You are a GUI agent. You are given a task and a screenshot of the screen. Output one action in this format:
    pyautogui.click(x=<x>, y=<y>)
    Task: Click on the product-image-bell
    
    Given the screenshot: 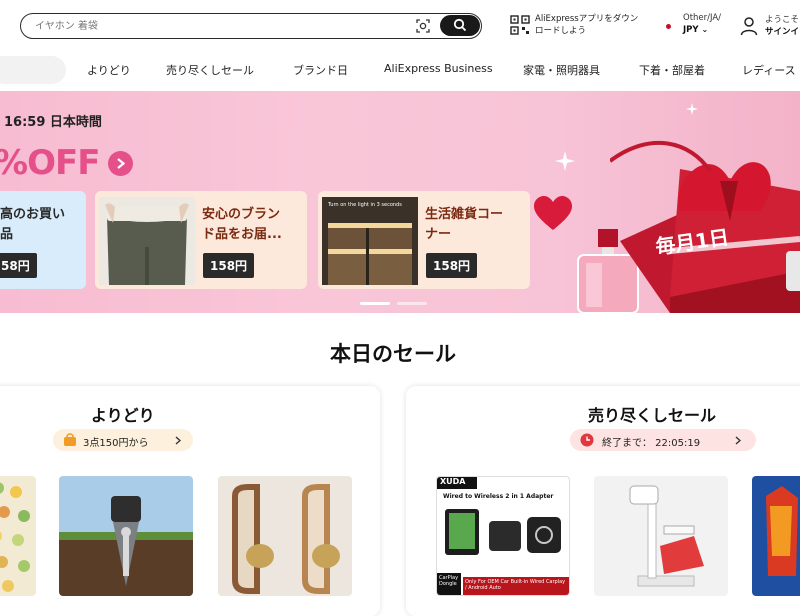 What is the action you would take?
    pyautogui.click(x=285, y=536)
    